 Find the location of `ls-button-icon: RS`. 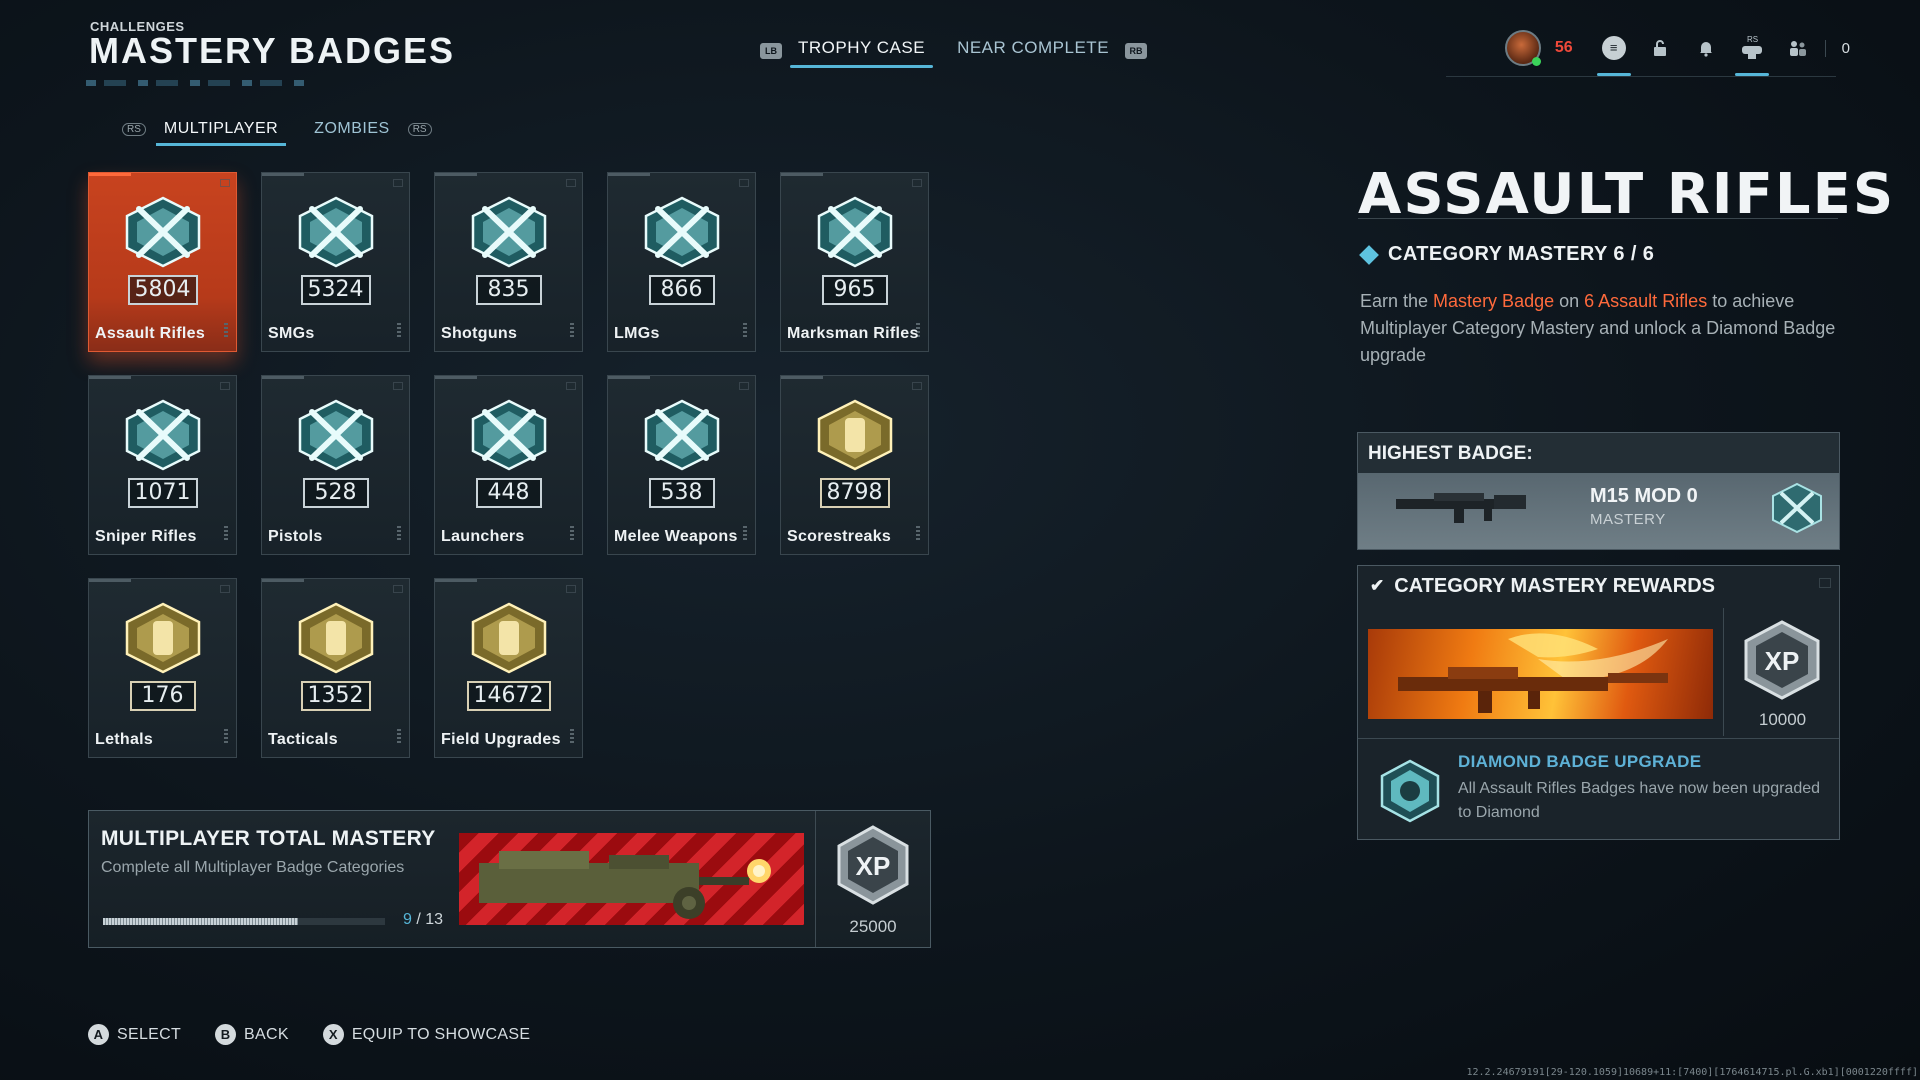

ls-button-icon: RS is located at coordinates (134, 129).